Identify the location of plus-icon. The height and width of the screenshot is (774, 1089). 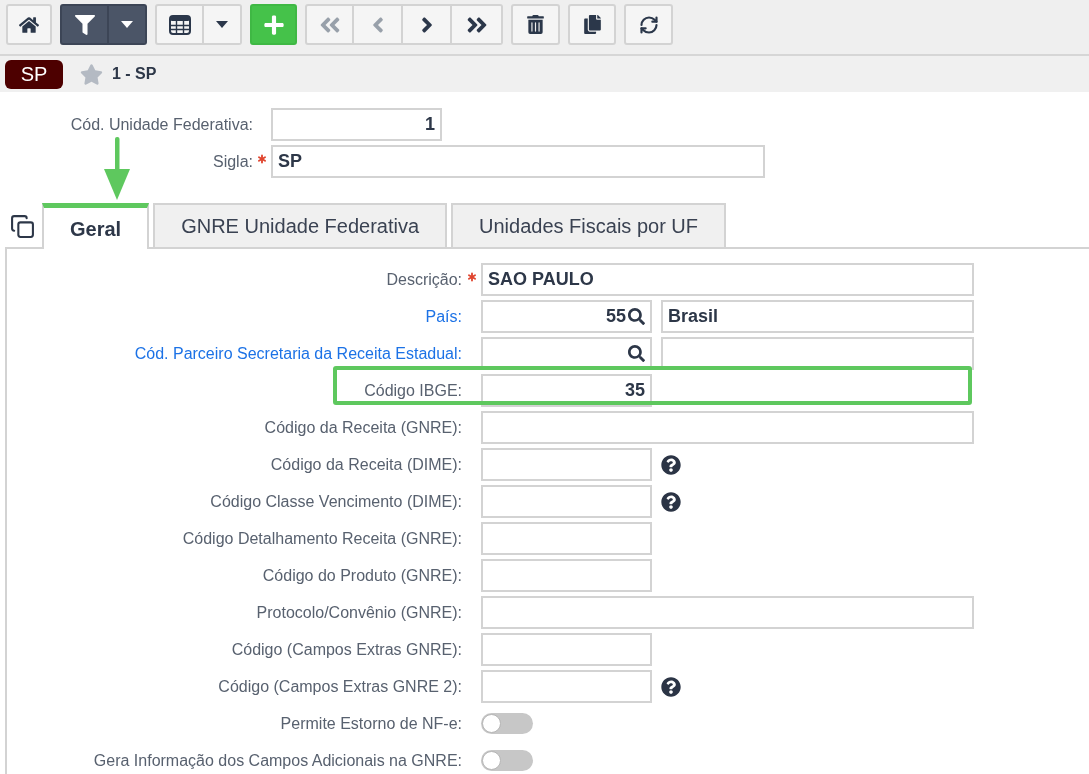
(273, 24).